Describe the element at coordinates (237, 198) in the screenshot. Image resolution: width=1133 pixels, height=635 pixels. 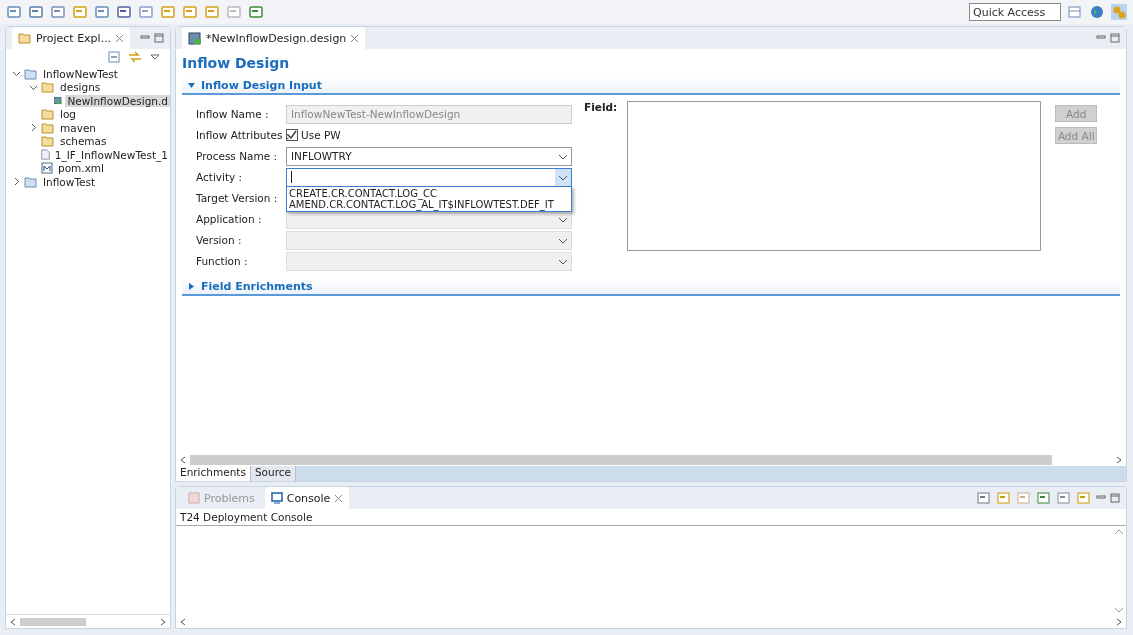
I see `field-label: Target Version :` at that location.